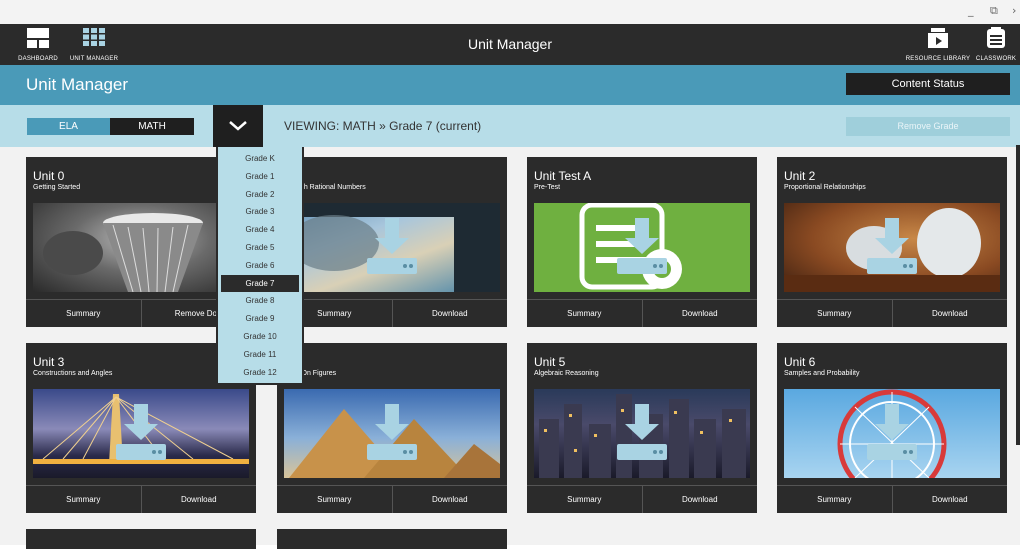 Image resolution: width=1020 pixels, height=549 pixels. What do you see at coordinates (38, 38) in the screenshot?
I see `dashboard-icon` at bounding box center [38, 38].